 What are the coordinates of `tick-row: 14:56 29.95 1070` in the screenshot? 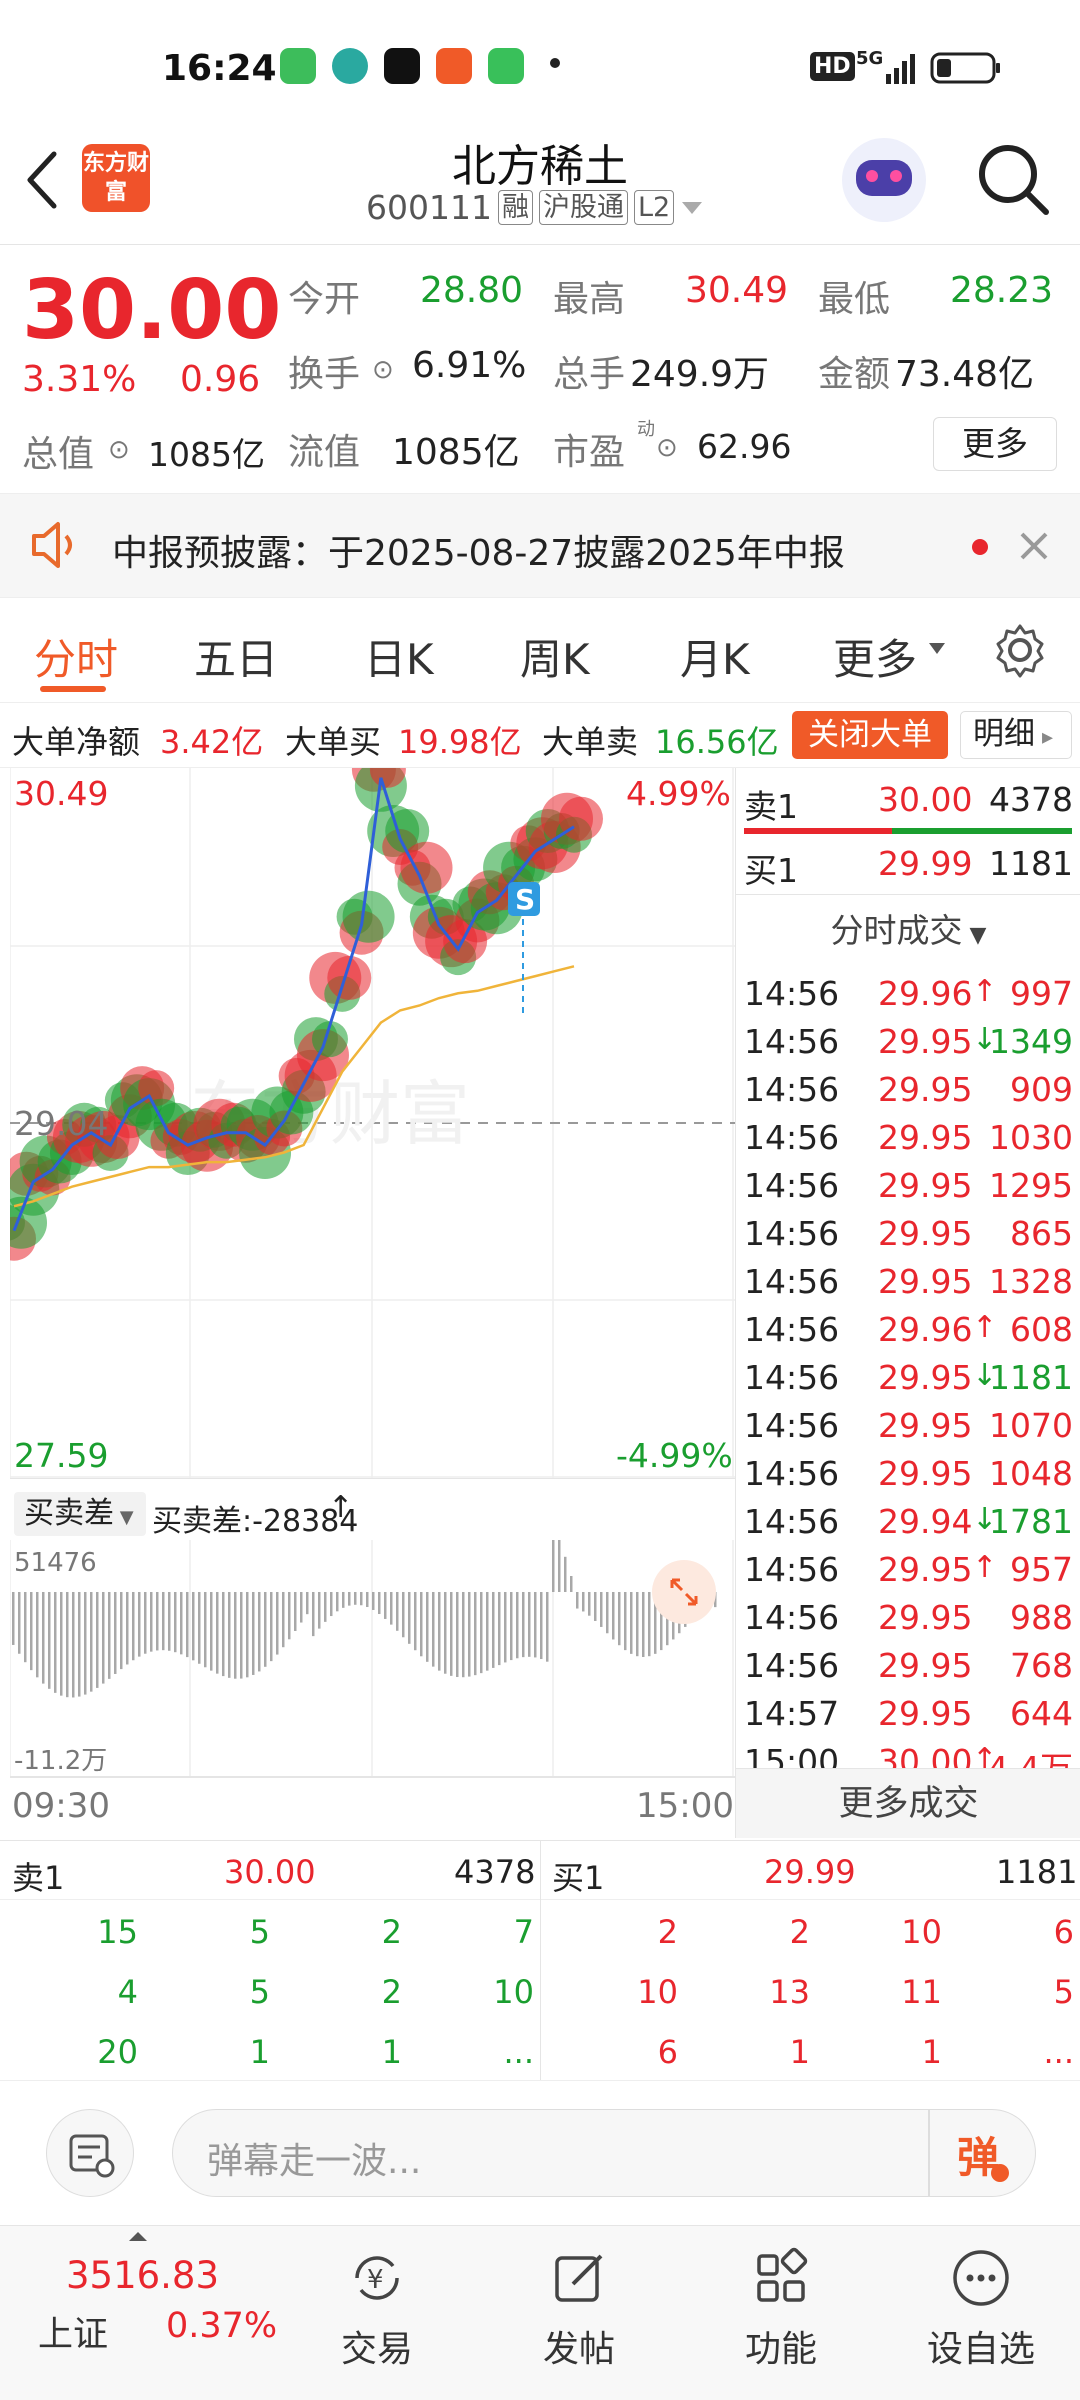 It's located at (908, 1430).